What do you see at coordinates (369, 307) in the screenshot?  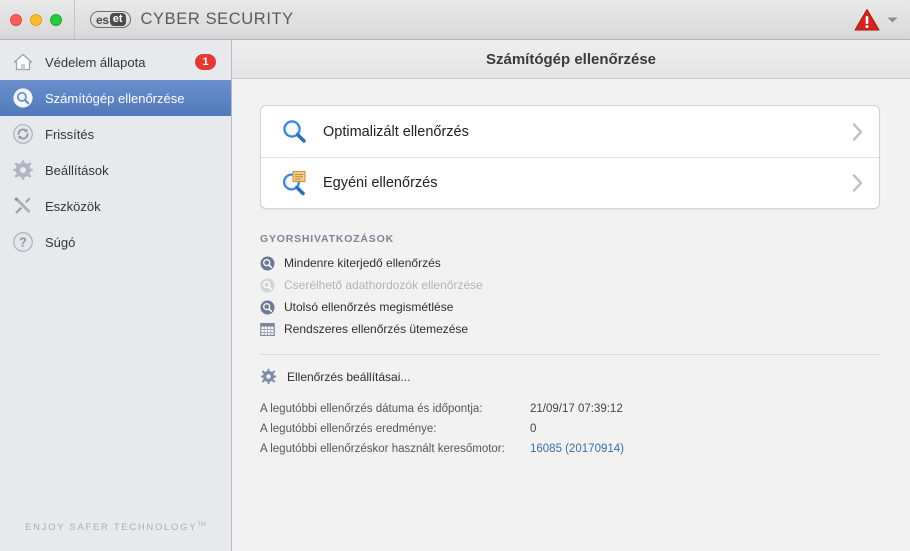 I see `quick-link-label: Utolsó ellenőrzés megismétlése` at bounding box center [369, 307].